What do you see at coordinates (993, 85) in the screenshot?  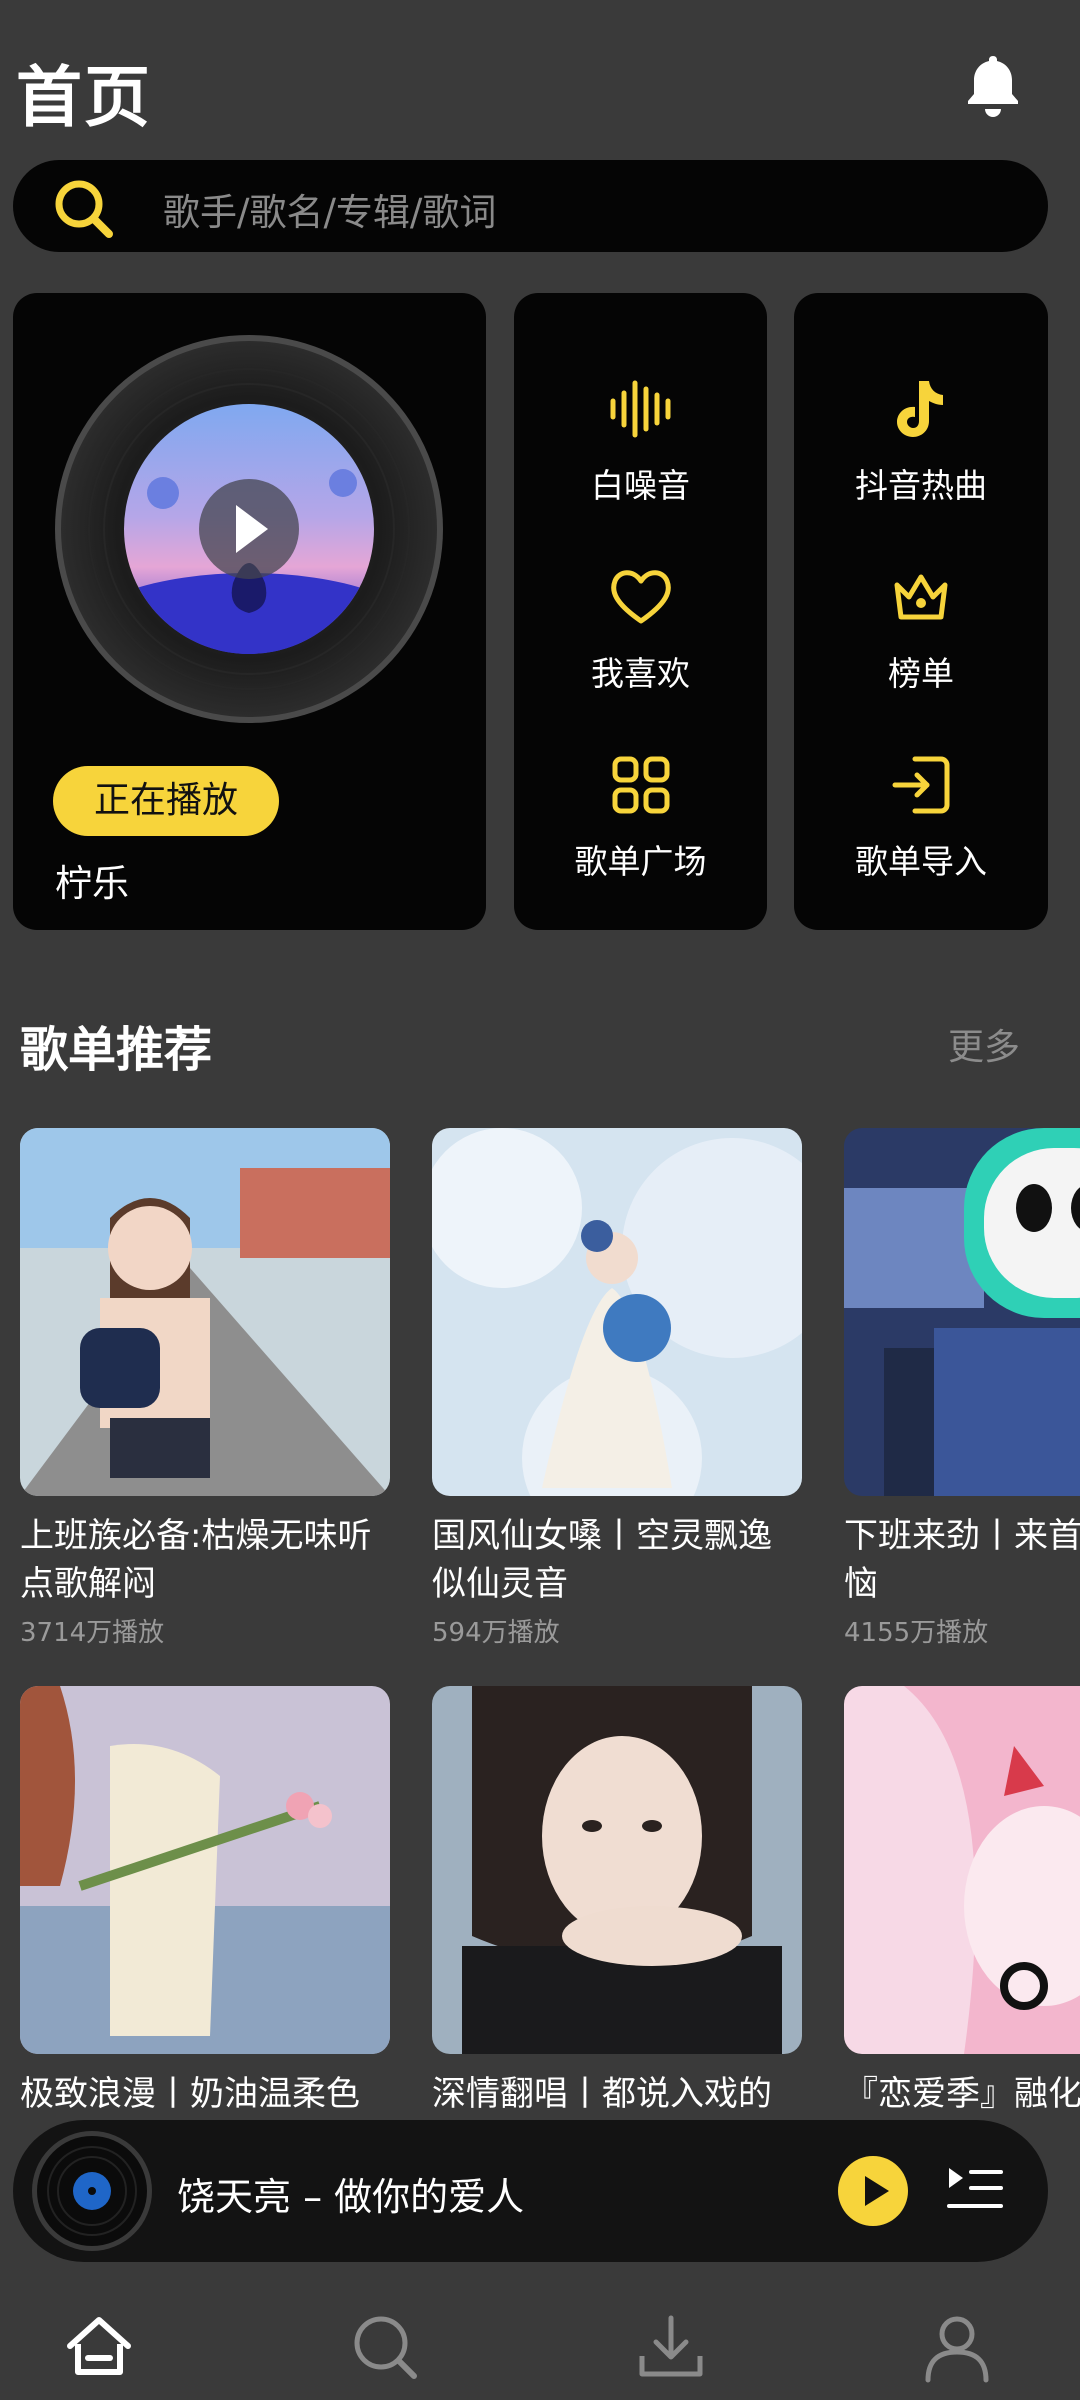 I see `bell-icon` at bounding box center [993, 85].